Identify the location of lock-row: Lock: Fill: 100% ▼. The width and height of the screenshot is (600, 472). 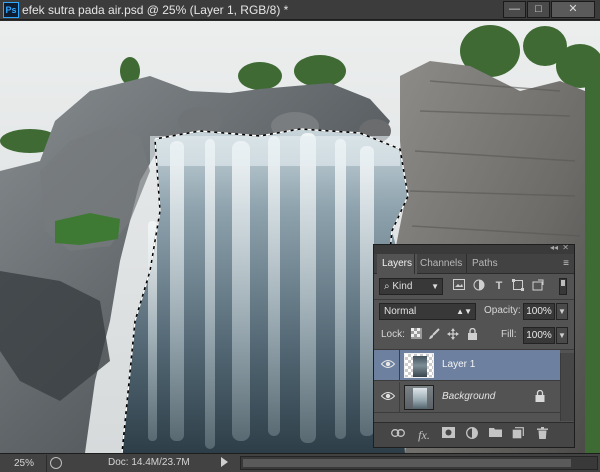
(474, 336).